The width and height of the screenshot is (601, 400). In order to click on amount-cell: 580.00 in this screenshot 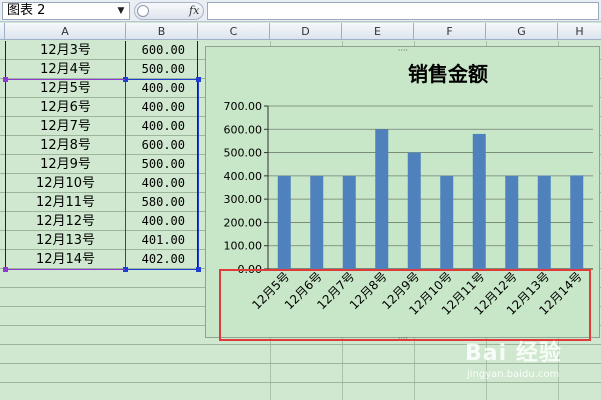, I will do `click(162, 202)`.